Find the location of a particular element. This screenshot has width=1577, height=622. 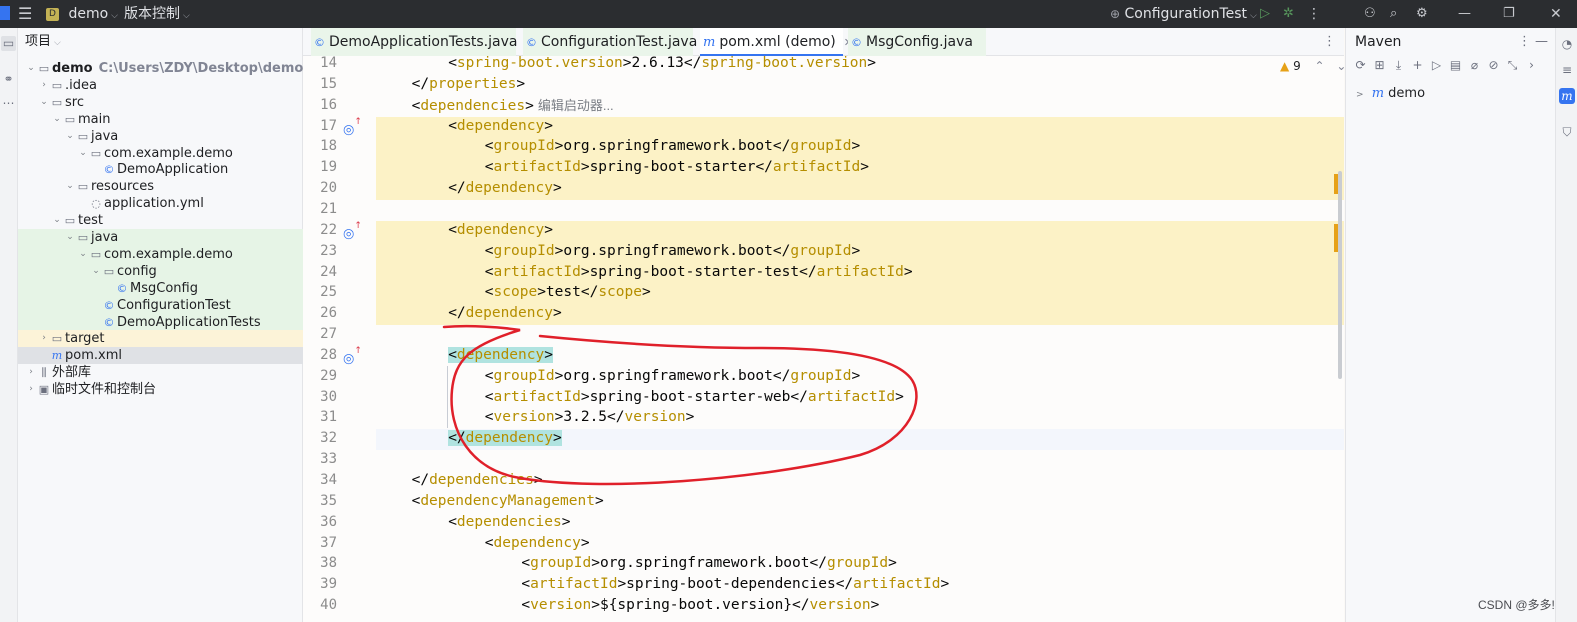

tree-item: © ConfigurationTest is located at coordinates (160, 305).